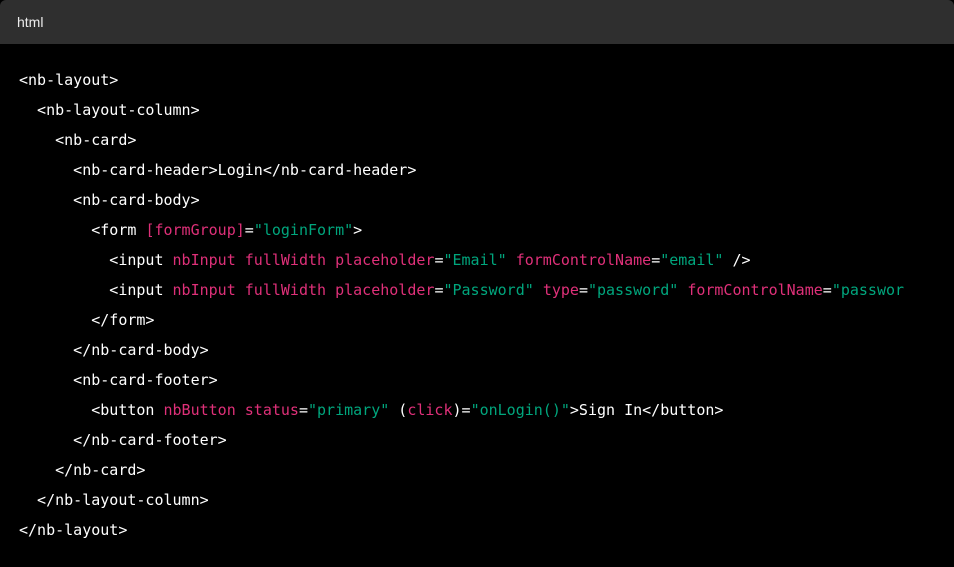  What do you see at coordinates (486, 350) in the screenshot?
I see `code-line: </nb-card-body>` at bounding box center [486, 350].